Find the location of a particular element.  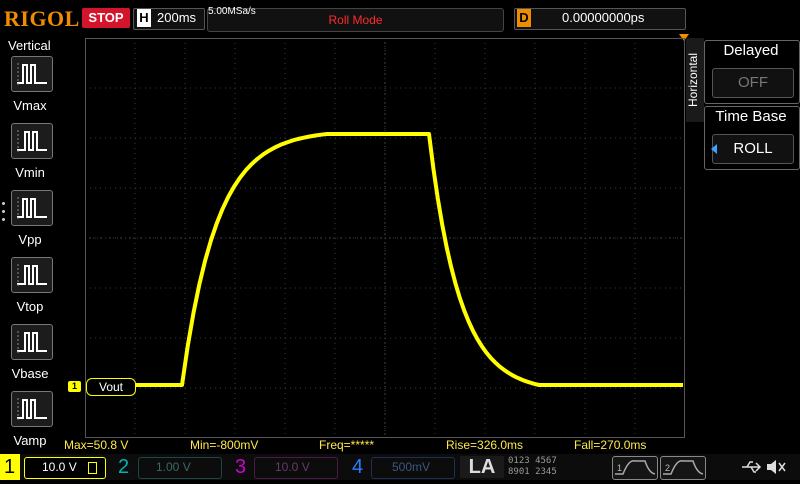

horizontal-label: H is located at coordinates (144, 18).